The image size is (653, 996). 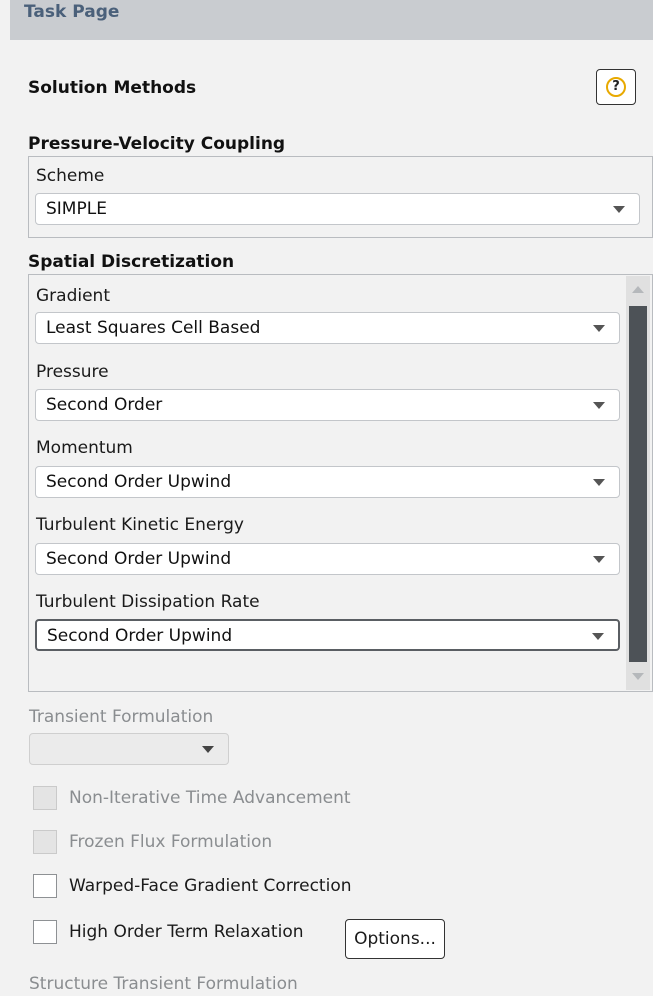 I want to click on frozen-flux-label: Frozen Flux Formulation, so click(x=171, y=842).